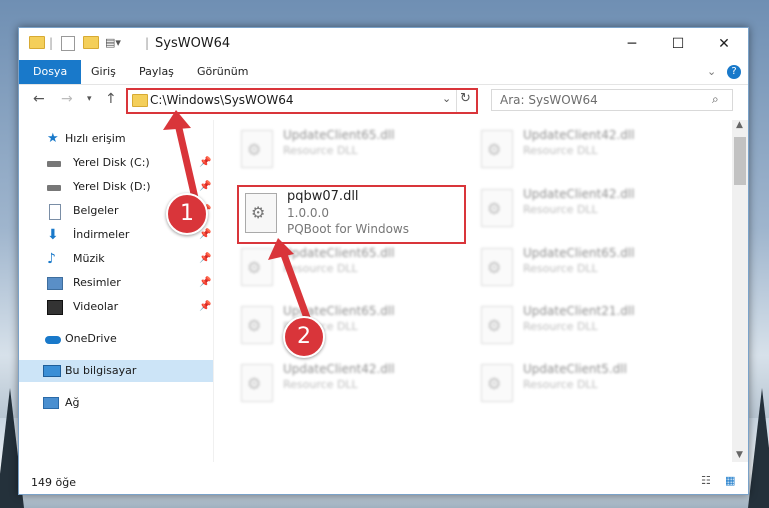  Describe the element at coordinates (304, 337) in the screenshot. I see `step-badge-2: 2` at that location.